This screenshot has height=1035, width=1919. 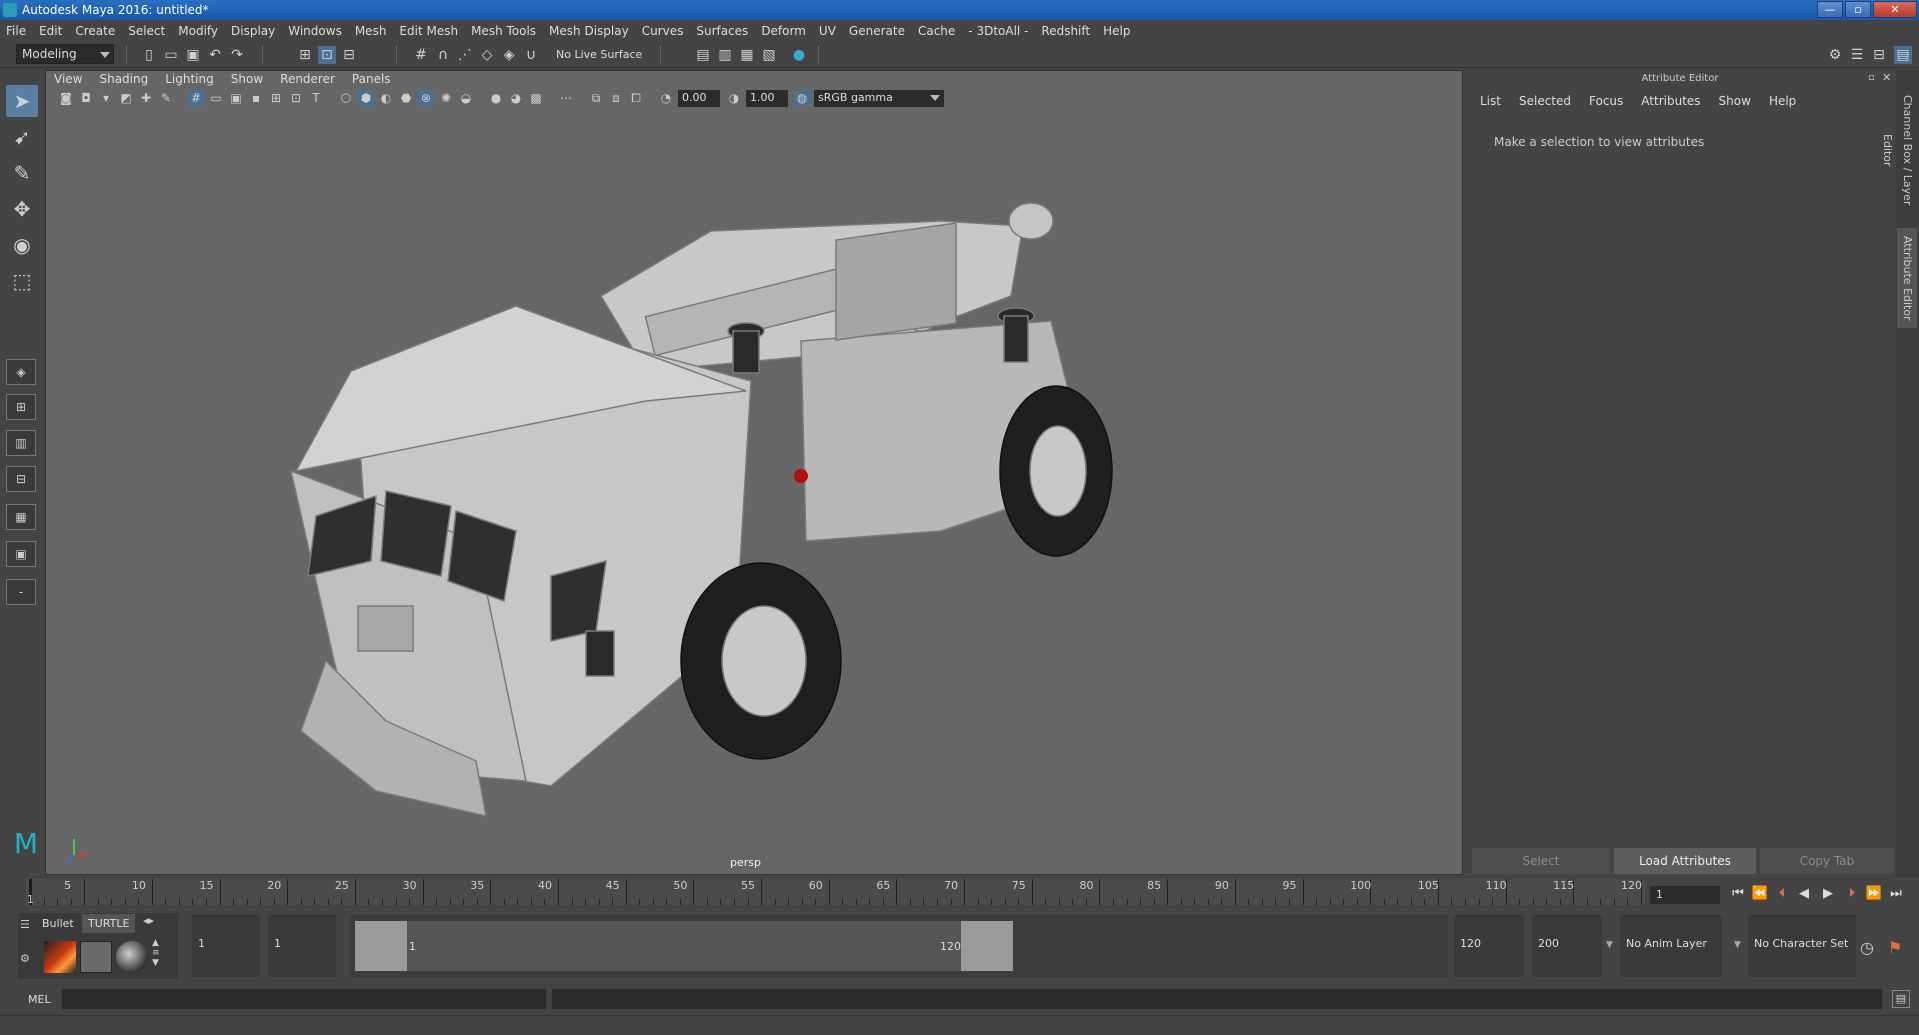 What do you see at coordinates (60, 957) in the screenshot?
I see `turtle-render-icon` at bounding box center [60, 957].